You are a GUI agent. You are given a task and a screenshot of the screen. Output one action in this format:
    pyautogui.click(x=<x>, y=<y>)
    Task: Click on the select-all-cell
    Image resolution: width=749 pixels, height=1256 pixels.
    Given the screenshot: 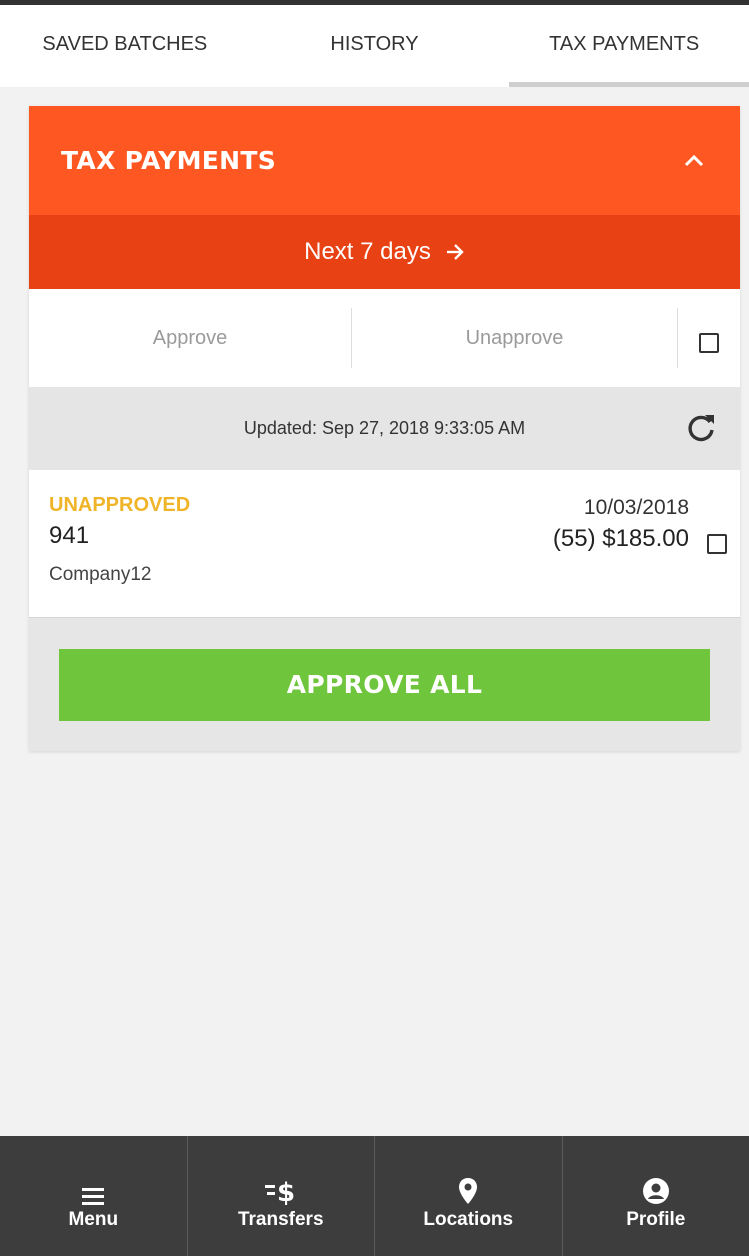 What is the action you would take?
    pyautogui.click(x=709, y=338)
    